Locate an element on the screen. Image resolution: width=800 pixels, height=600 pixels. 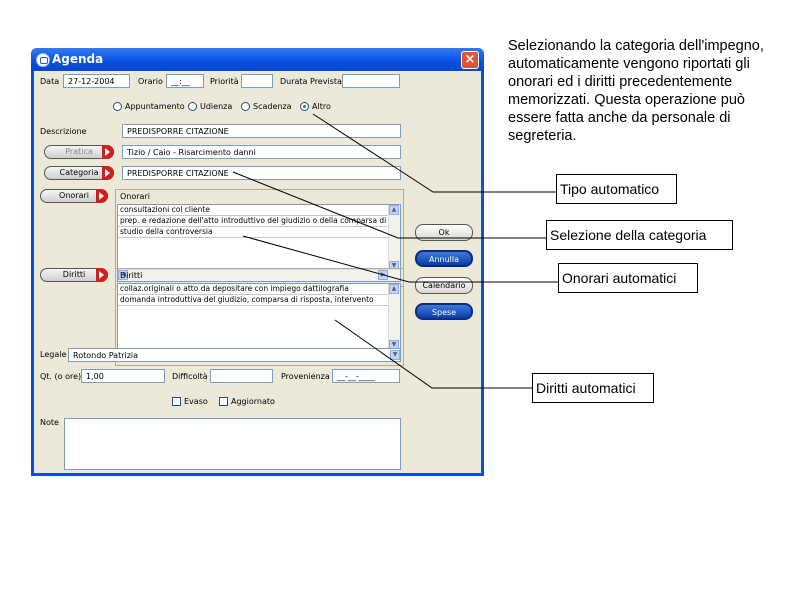
callout-tipo-automatico: Tipo automatico is located at coordinates (616, 189).